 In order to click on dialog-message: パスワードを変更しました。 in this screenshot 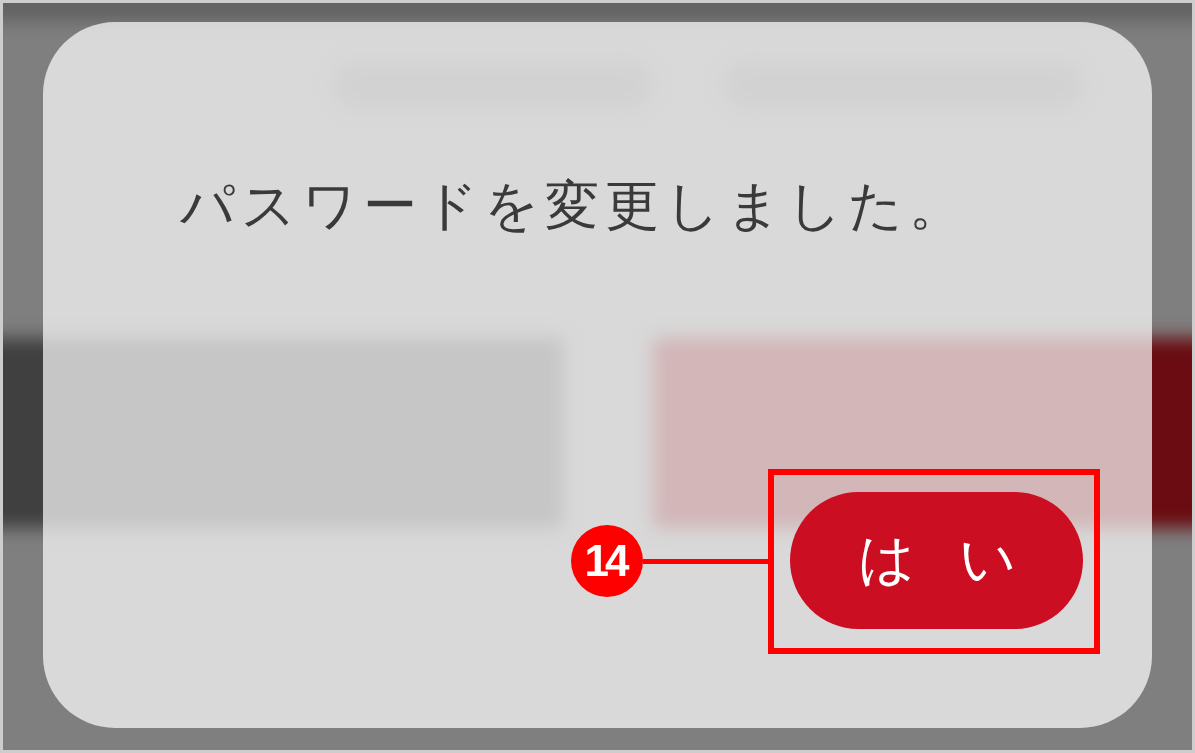, I will do `click(574, 206)`.